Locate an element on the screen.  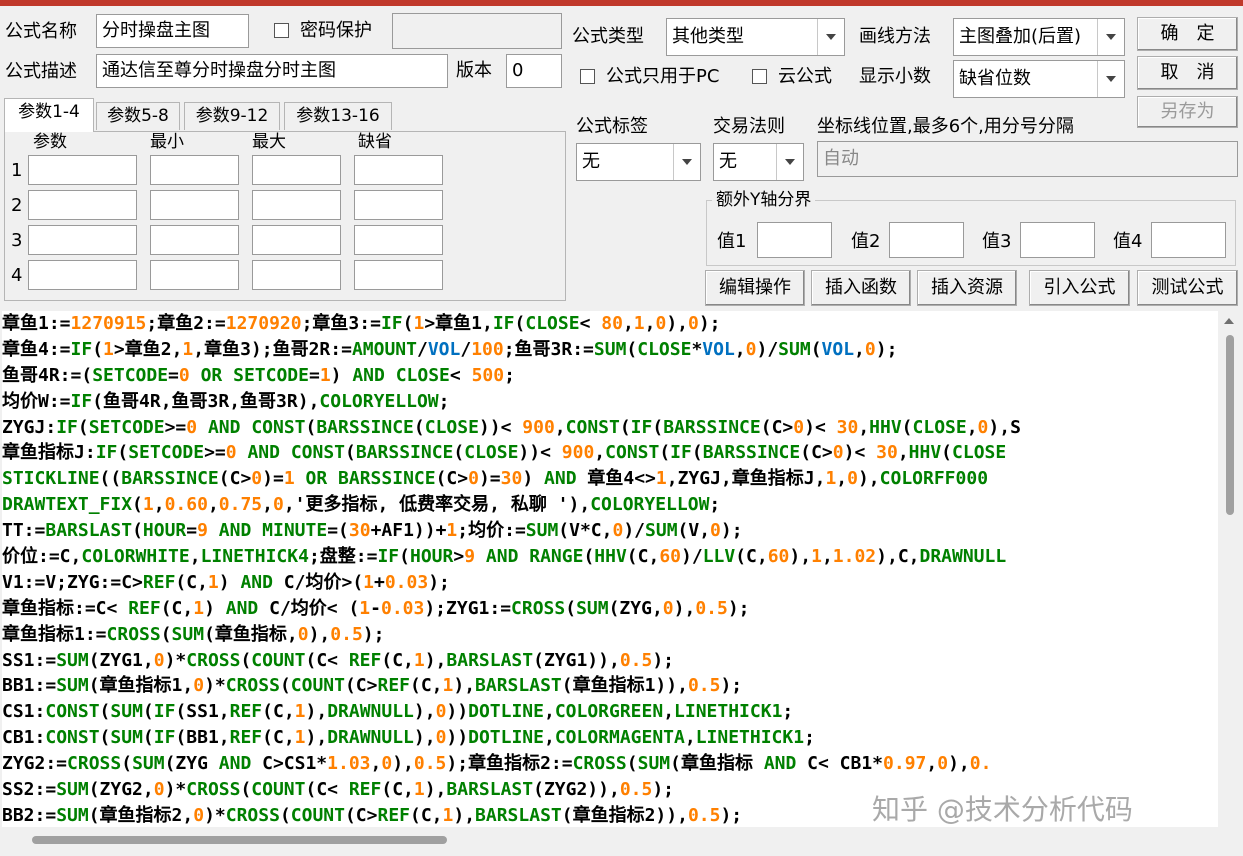
ok-button: 确 定 is located at coordinates (1187, 34).